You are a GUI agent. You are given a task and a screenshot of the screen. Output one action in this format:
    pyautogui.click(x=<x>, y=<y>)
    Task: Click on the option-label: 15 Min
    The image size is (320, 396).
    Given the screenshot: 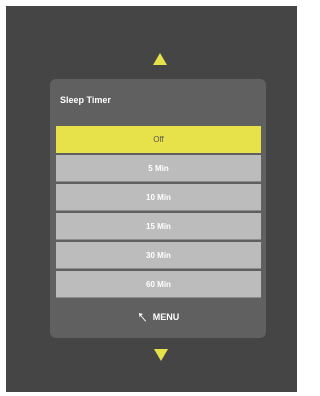 What is the action you would take?
    pyautogui.click(x=158, y=226)
    